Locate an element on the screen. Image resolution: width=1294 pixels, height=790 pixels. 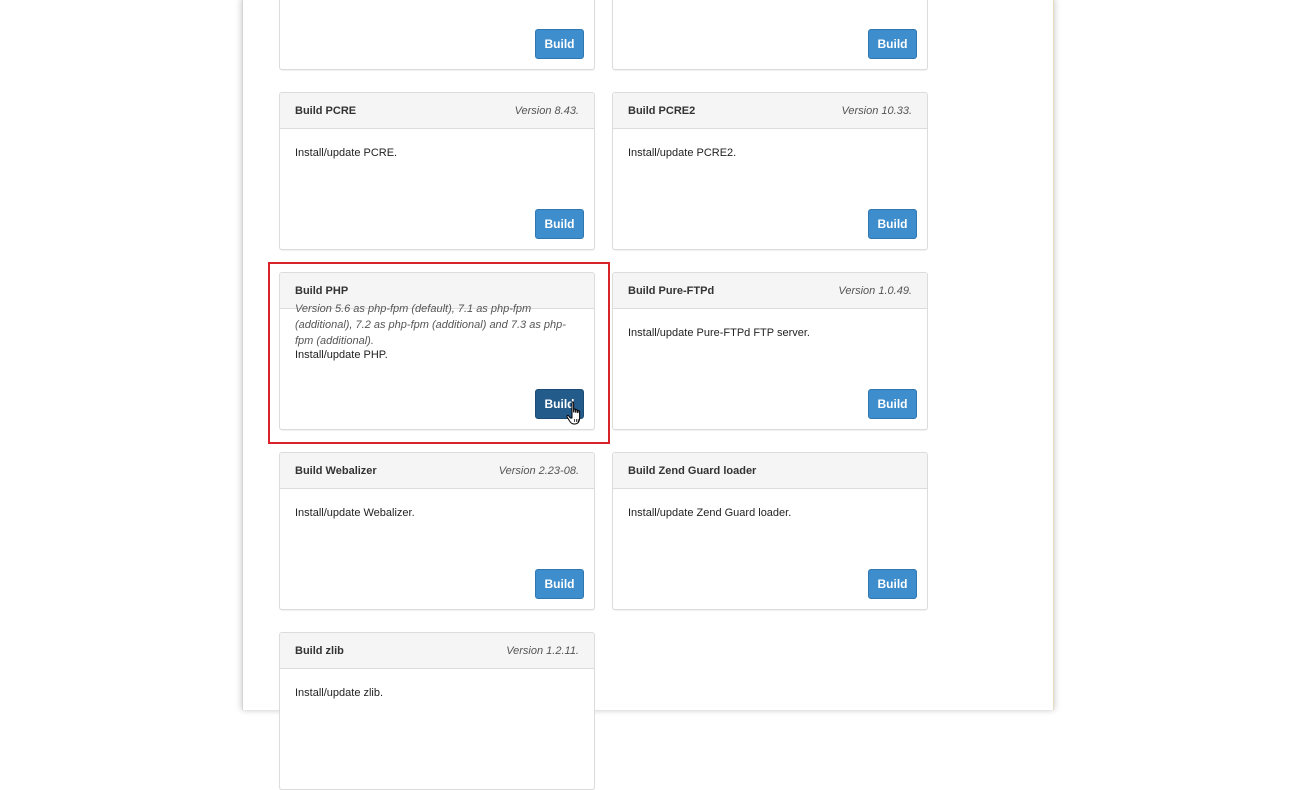
card-description: Install/update zlib. is located at coordinates (339, 693).